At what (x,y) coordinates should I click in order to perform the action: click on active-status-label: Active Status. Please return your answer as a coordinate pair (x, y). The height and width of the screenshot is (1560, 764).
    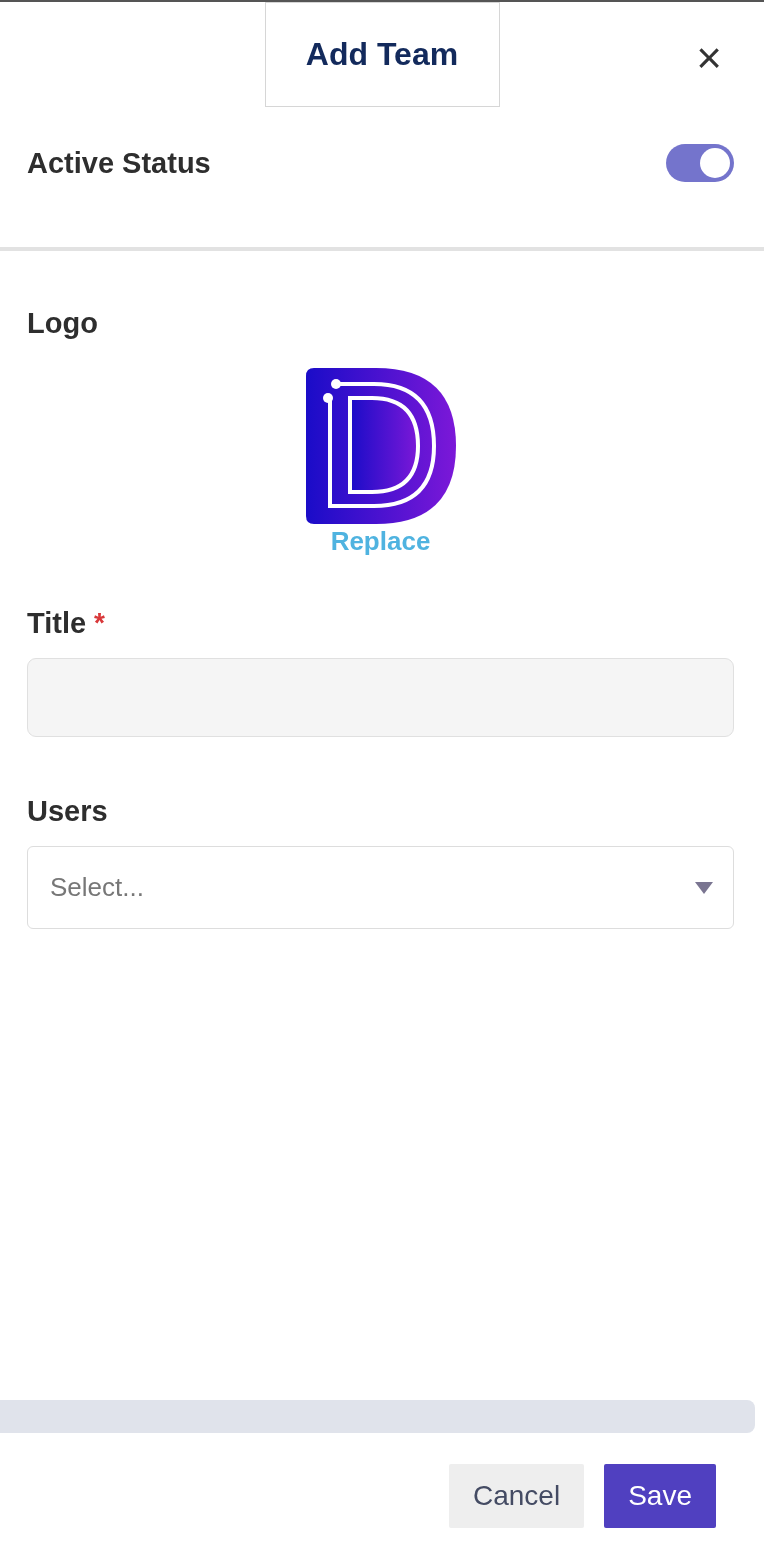
    Looking at the image, I should click on (119, 163).